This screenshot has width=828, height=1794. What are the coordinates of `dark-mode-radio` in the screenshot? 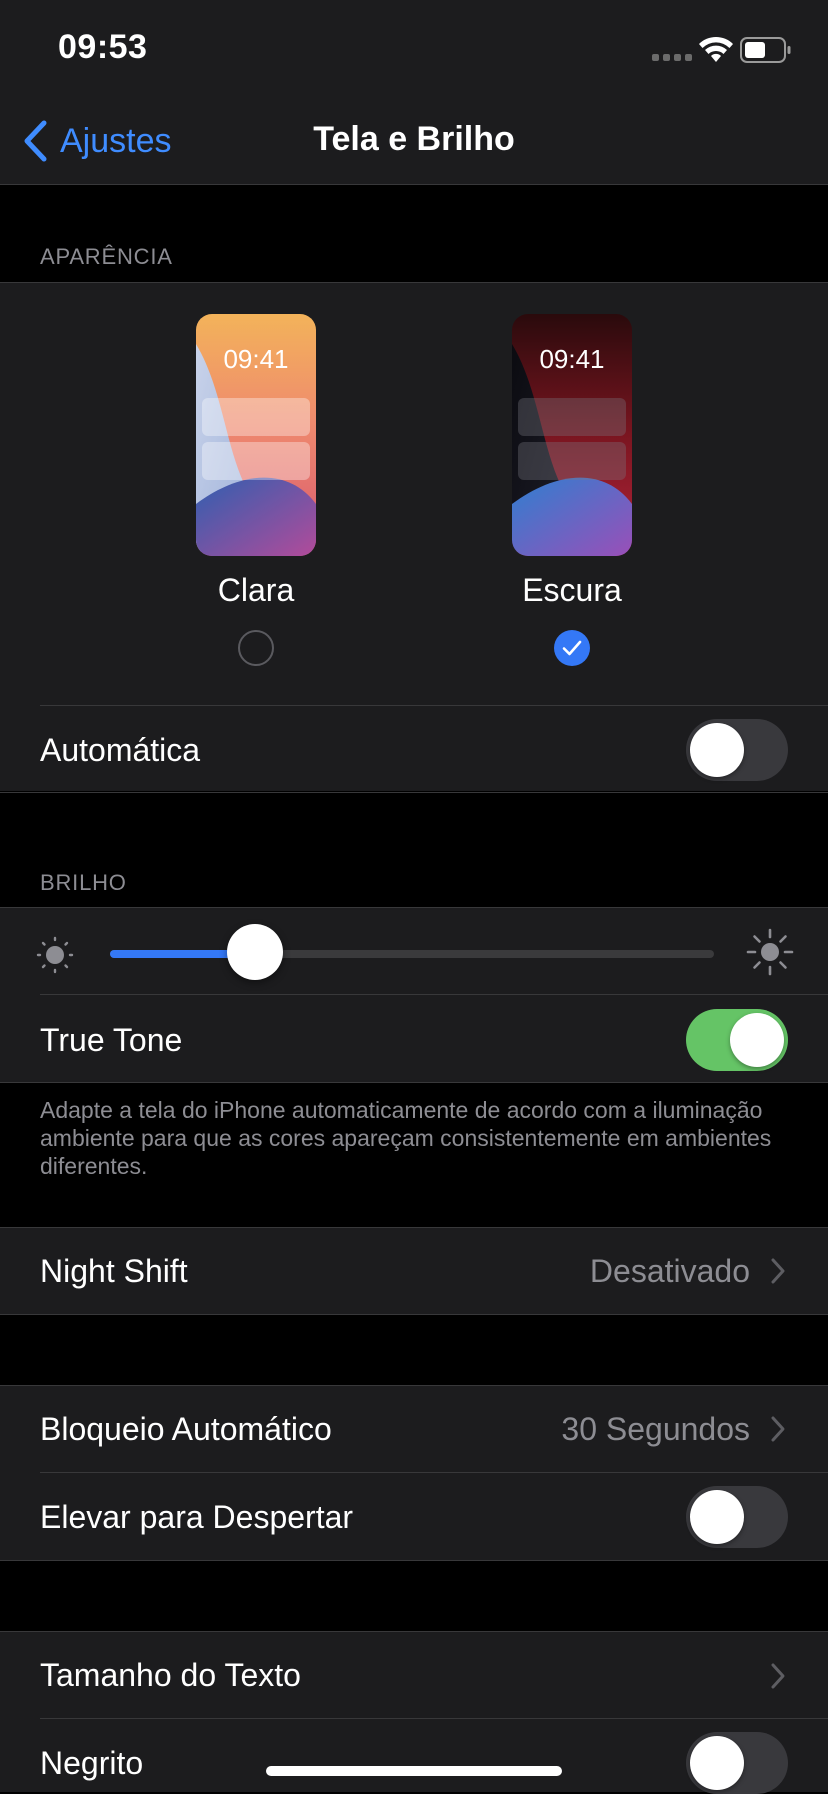 It's located at (572, 648).